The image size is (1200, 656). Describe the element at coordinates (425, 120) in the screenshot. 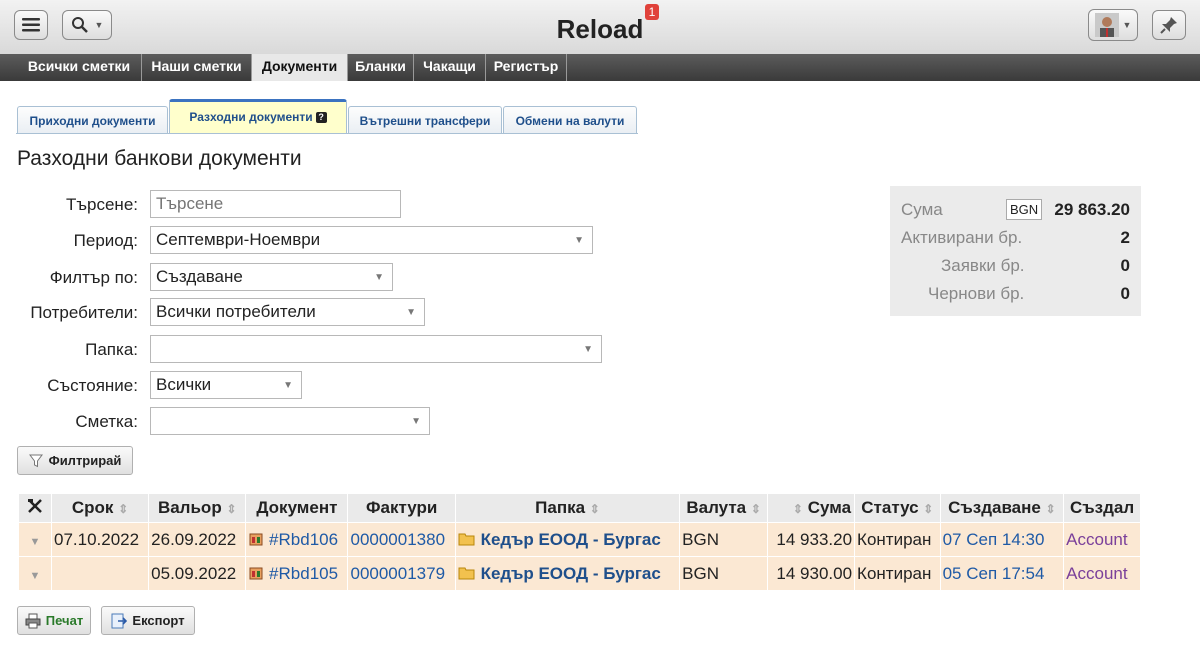

I see `subtab-internal-transfers: Вътрешни трансфери` at that location.